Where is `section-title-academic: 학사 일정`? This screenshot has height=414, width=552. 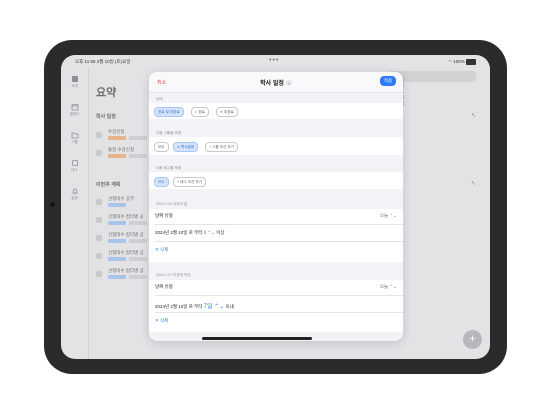 section-title-academic: 학사 일정 is located at coordinates (106, 117).